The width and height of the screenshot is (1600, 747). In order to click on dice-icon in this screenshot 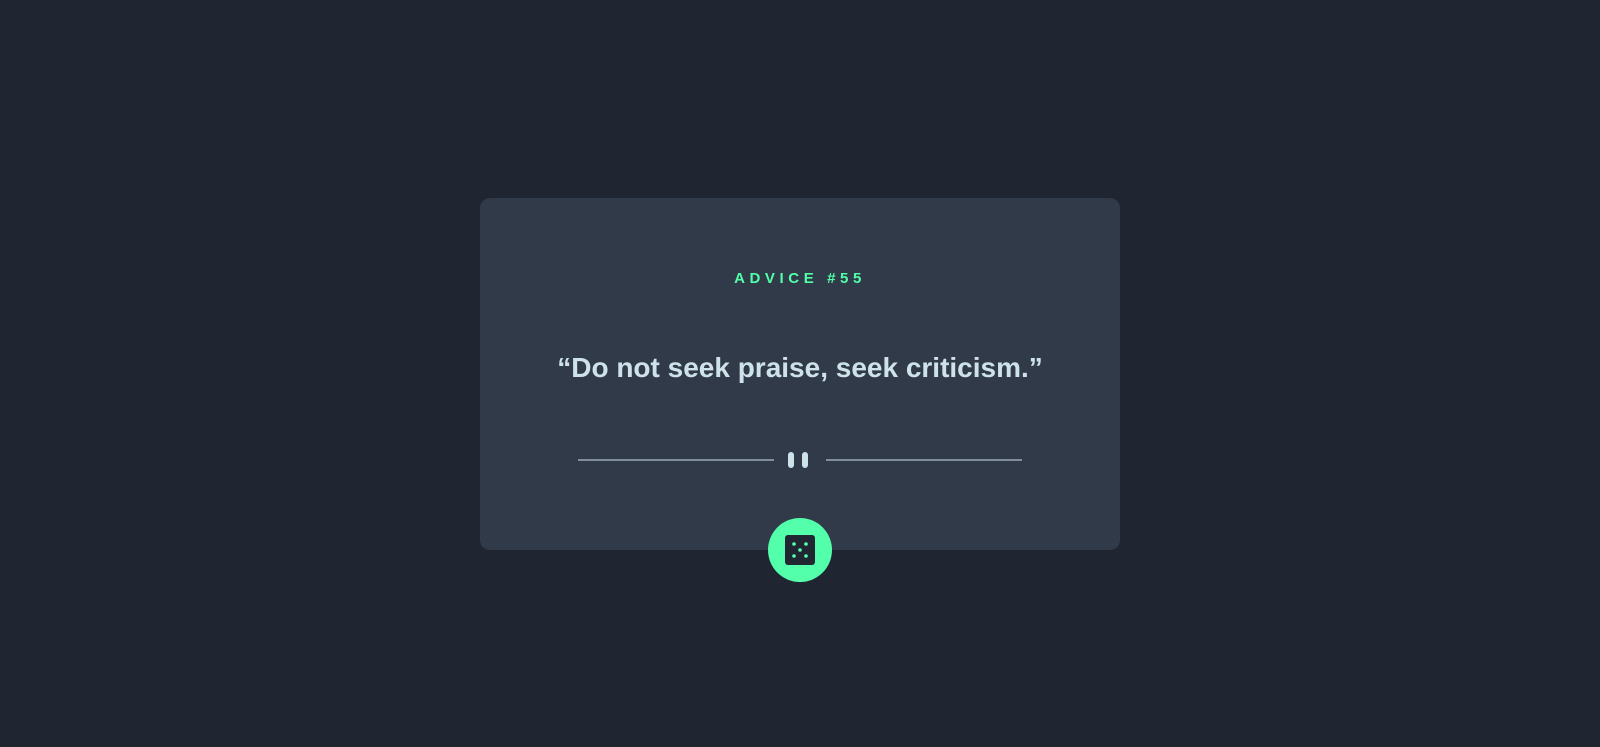, I will do `click(800, 550)`.